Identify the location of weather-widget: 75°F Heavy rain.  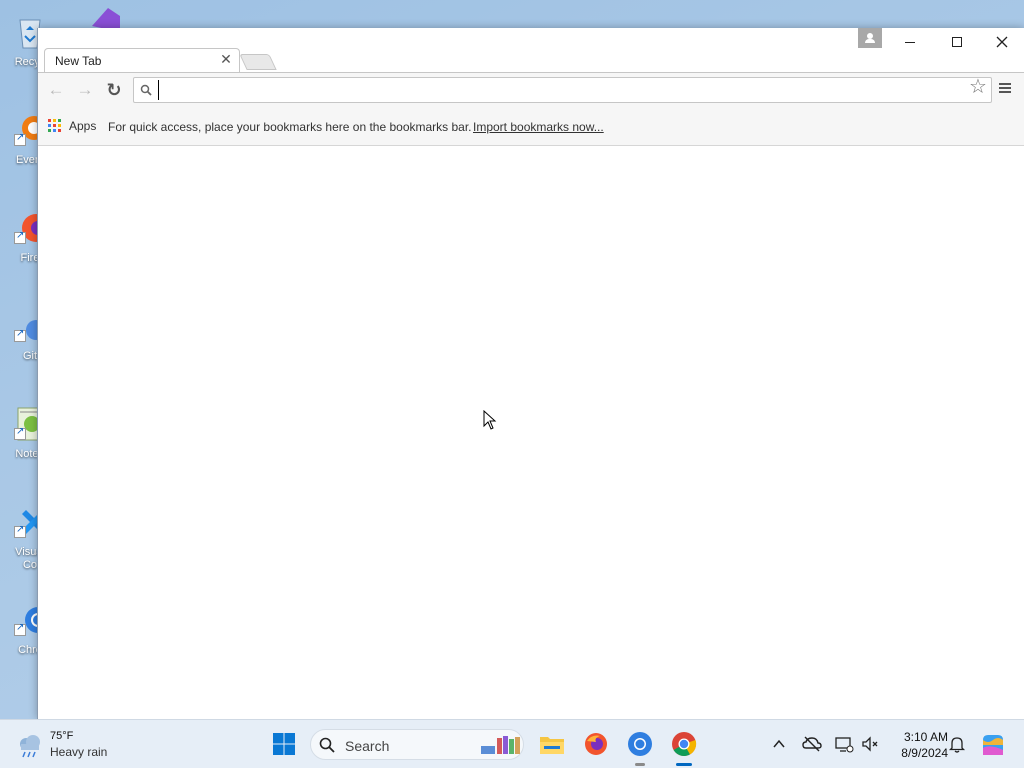
(76, 745).